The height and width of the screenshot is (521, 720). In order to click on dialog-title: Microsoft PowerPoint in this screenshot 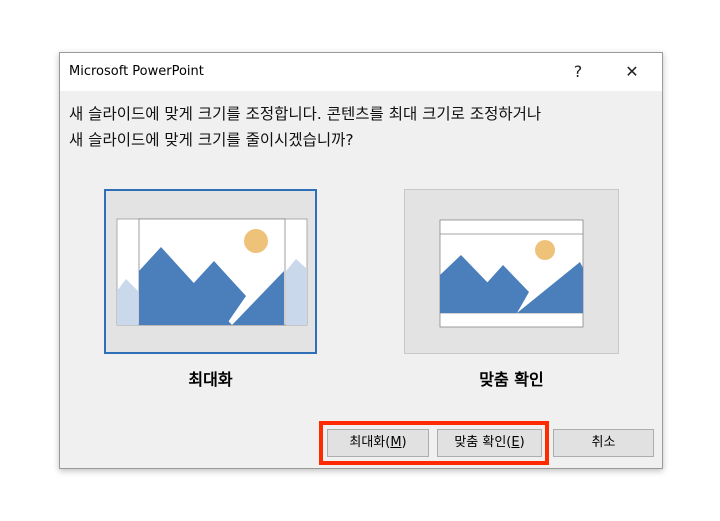, I will do `click(136, 71)`.